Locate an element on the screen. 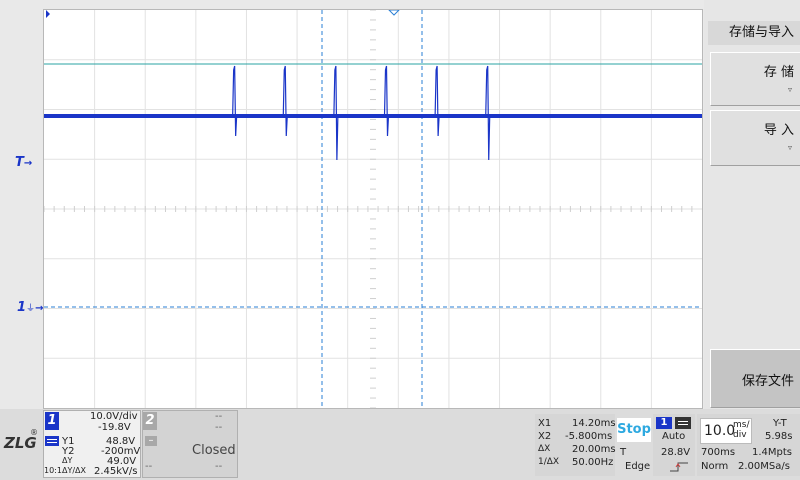 This screenshot has height=480, width=800. display-mode: Y-T is located at coordinates (780, 423).